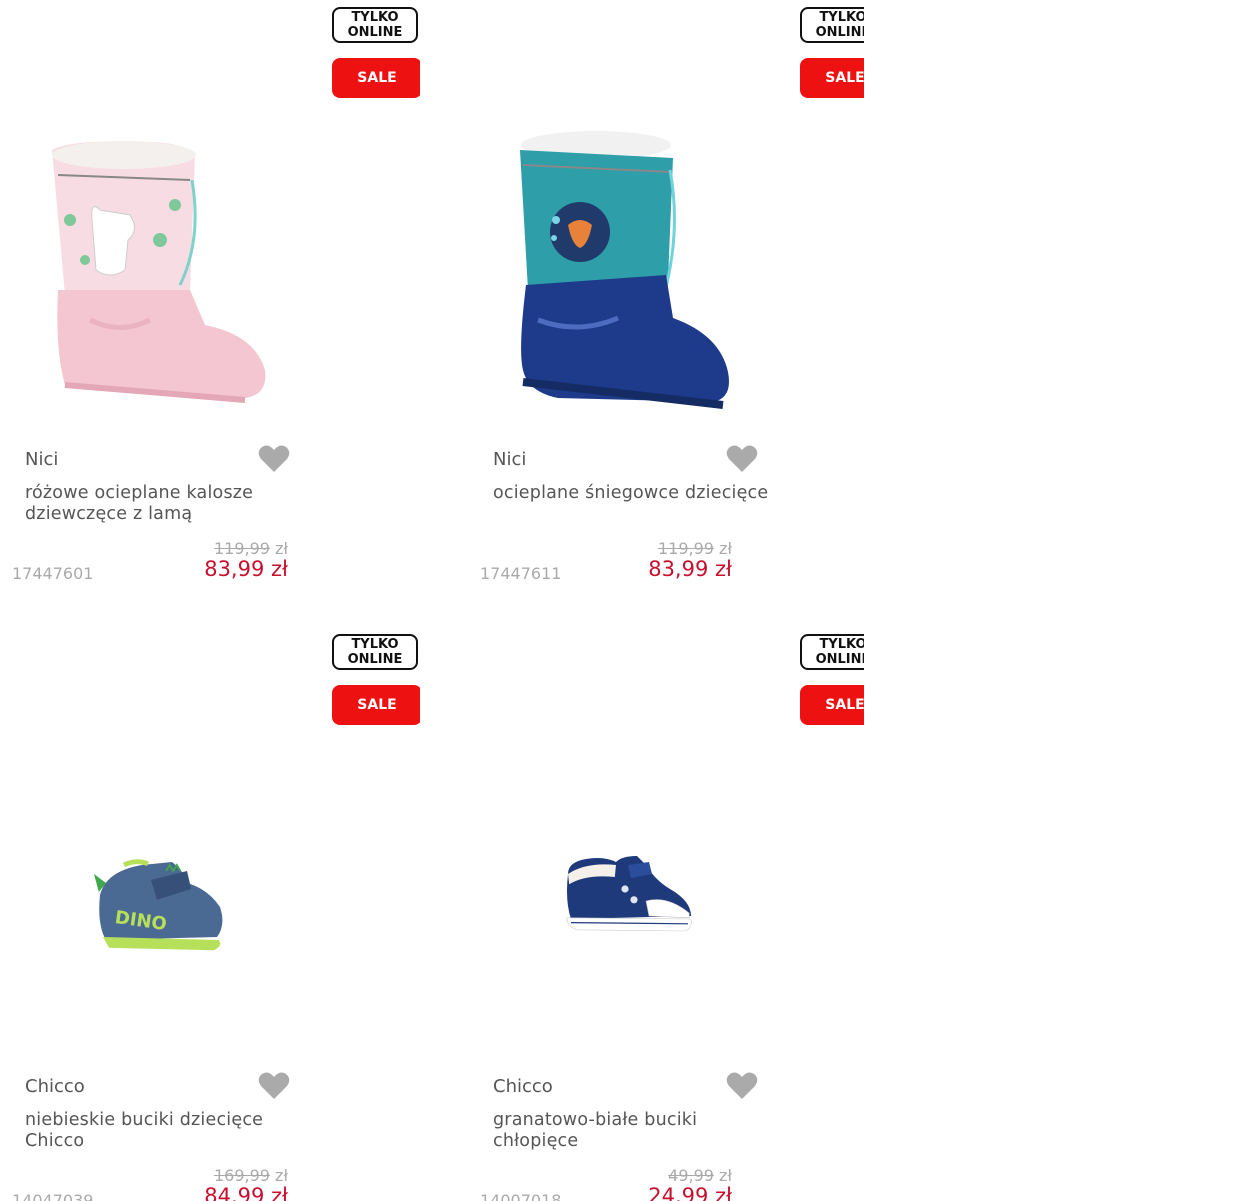 This screenshot has width=1250, height=1201. Describe the element at coordinates (638, 493) in the screenshot. I see `product-name: ocieplane śniegowce dziecięce` at that location.